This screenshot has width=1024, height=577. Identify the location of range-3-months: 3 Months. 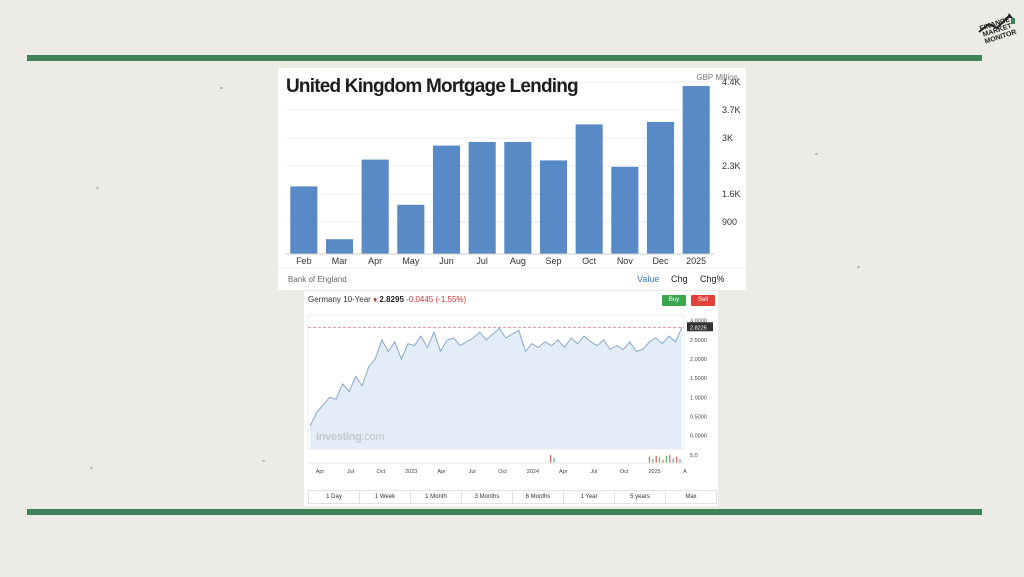
(487, 497).